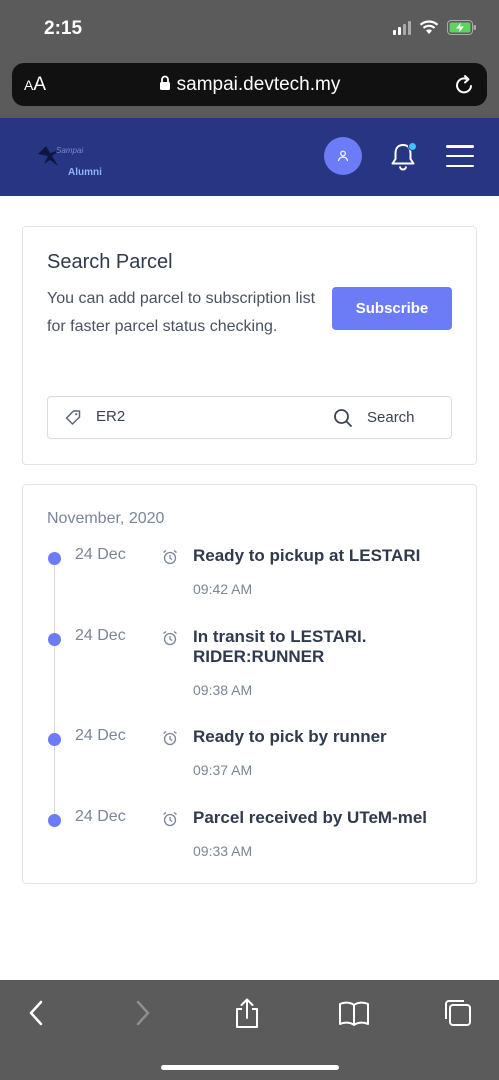  Describe the element at coordinates (223, 589) in the screenshot. I see `timeline-time: 09:42 AM` at that location.